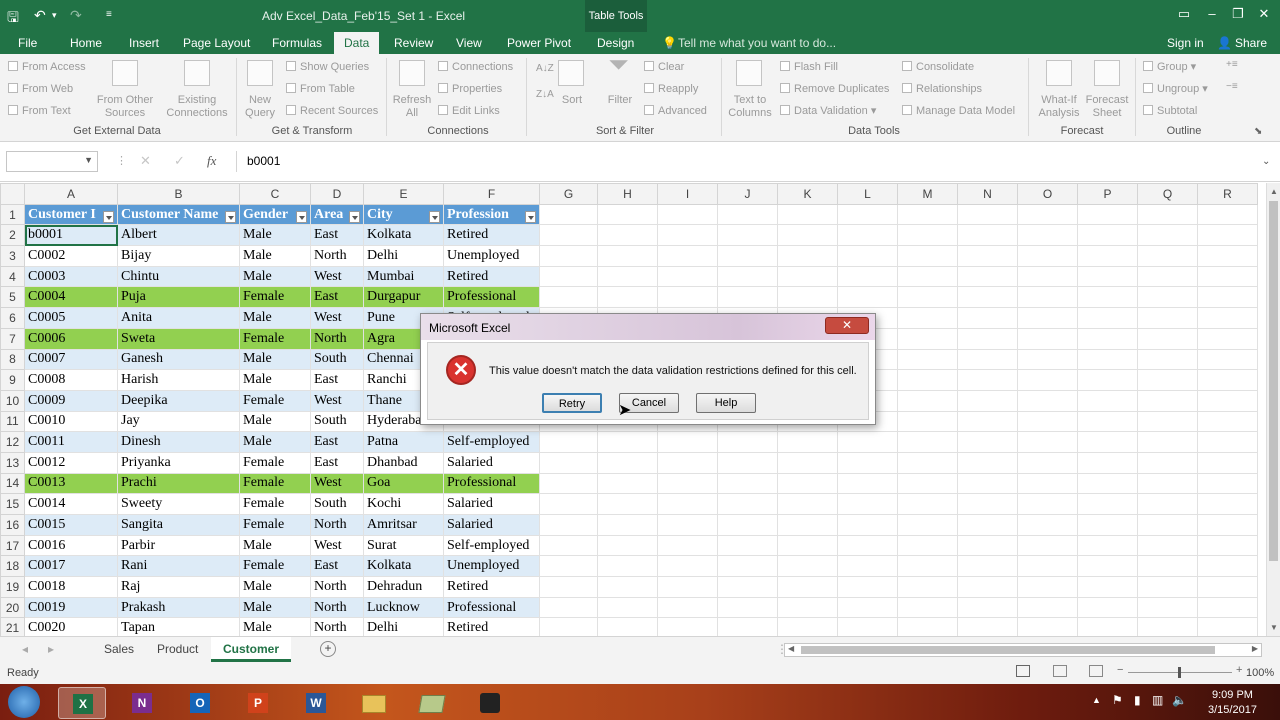  Describe the element at coordinates (1117, 700) in the screenshot. I see `action-center-icon: ⚑` at that location.